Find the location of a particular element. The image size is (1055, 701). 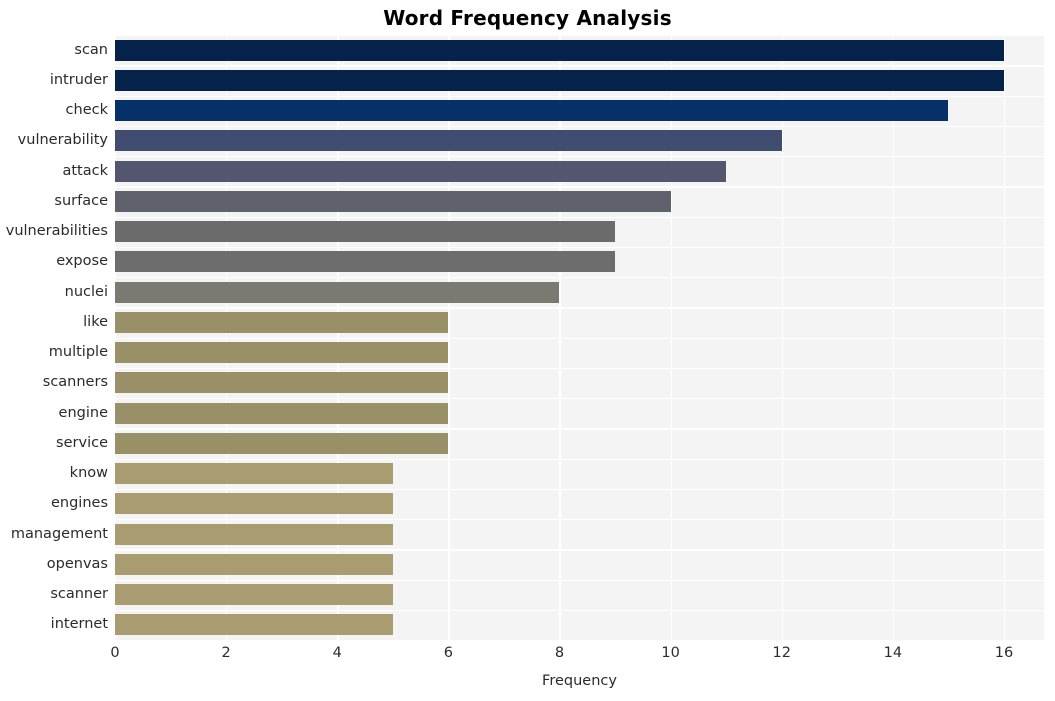

y-tick-label-multiple: multiple is located at coordinates (78, 352).